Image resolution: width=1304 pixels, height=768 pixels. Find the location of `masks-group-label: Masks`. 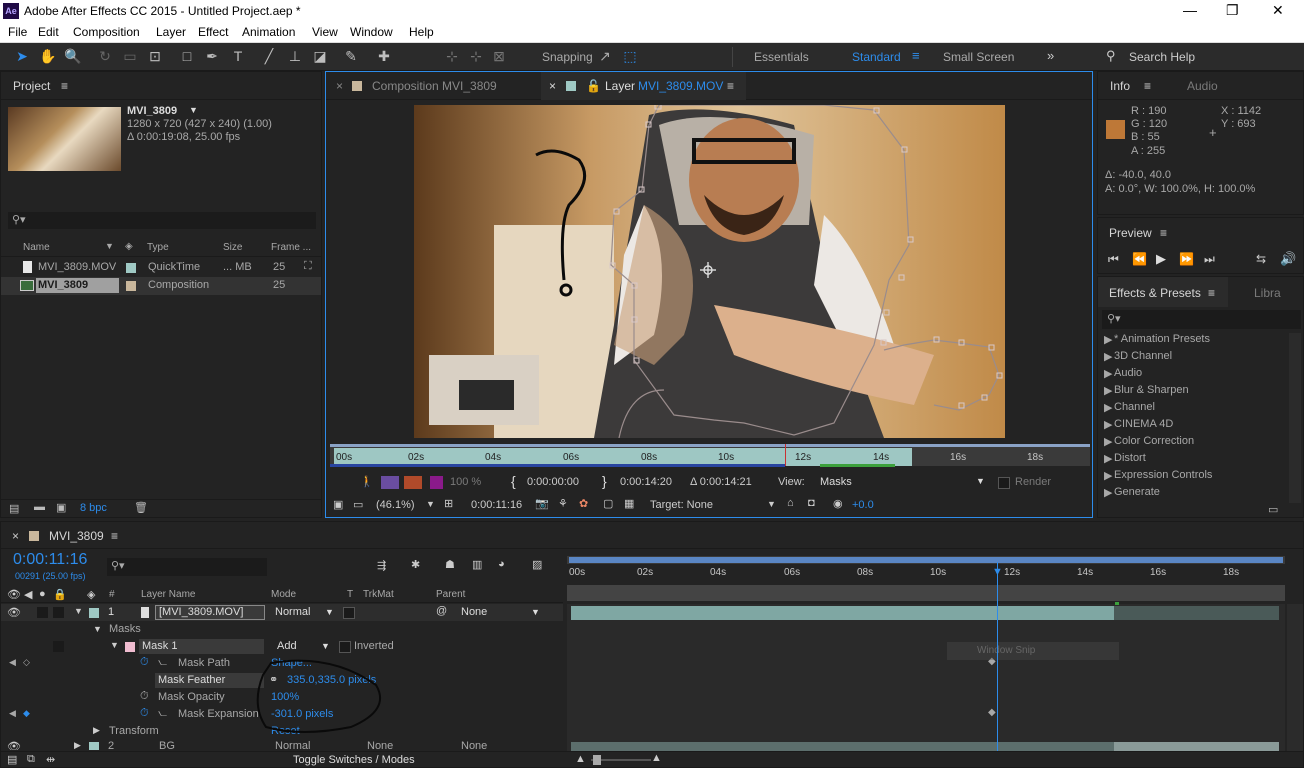

masks-group-label: Masks is located at coordinates (125, 629).